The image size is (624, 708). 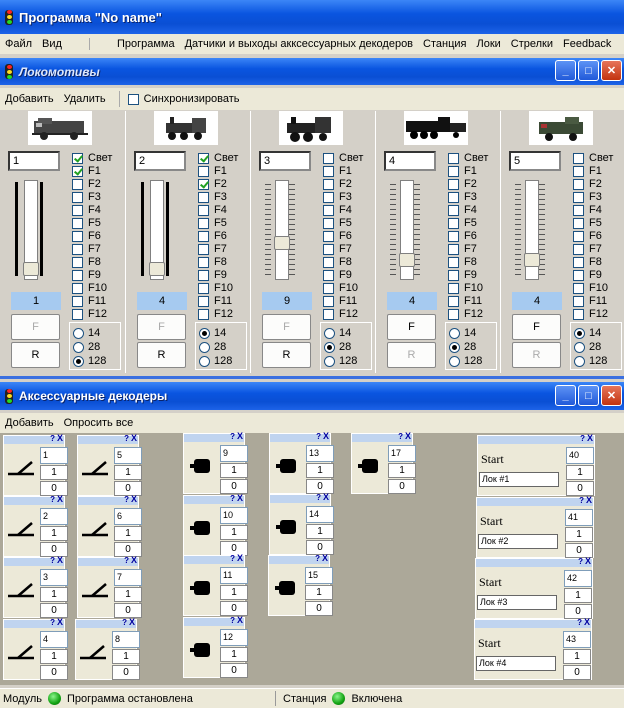 I want to click on loco-name-input: Лок #2, so click(x=518, y=541).